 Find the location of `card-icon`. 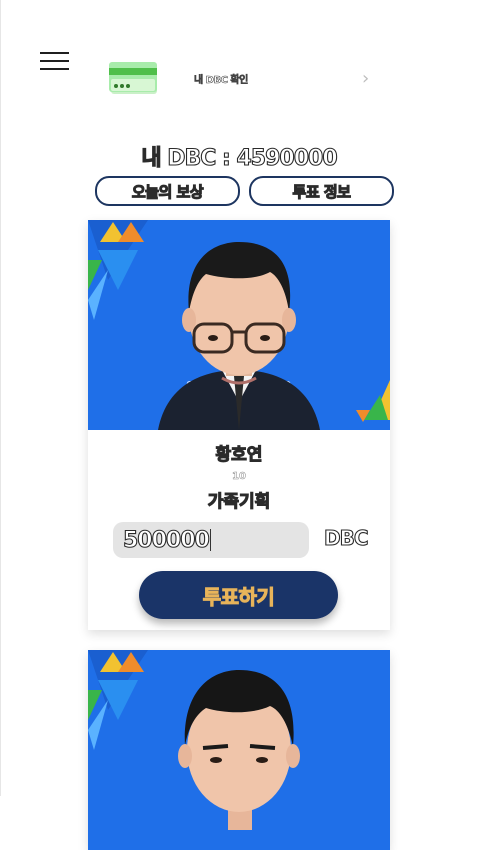

card-icon is located at coordinates (134, 79).